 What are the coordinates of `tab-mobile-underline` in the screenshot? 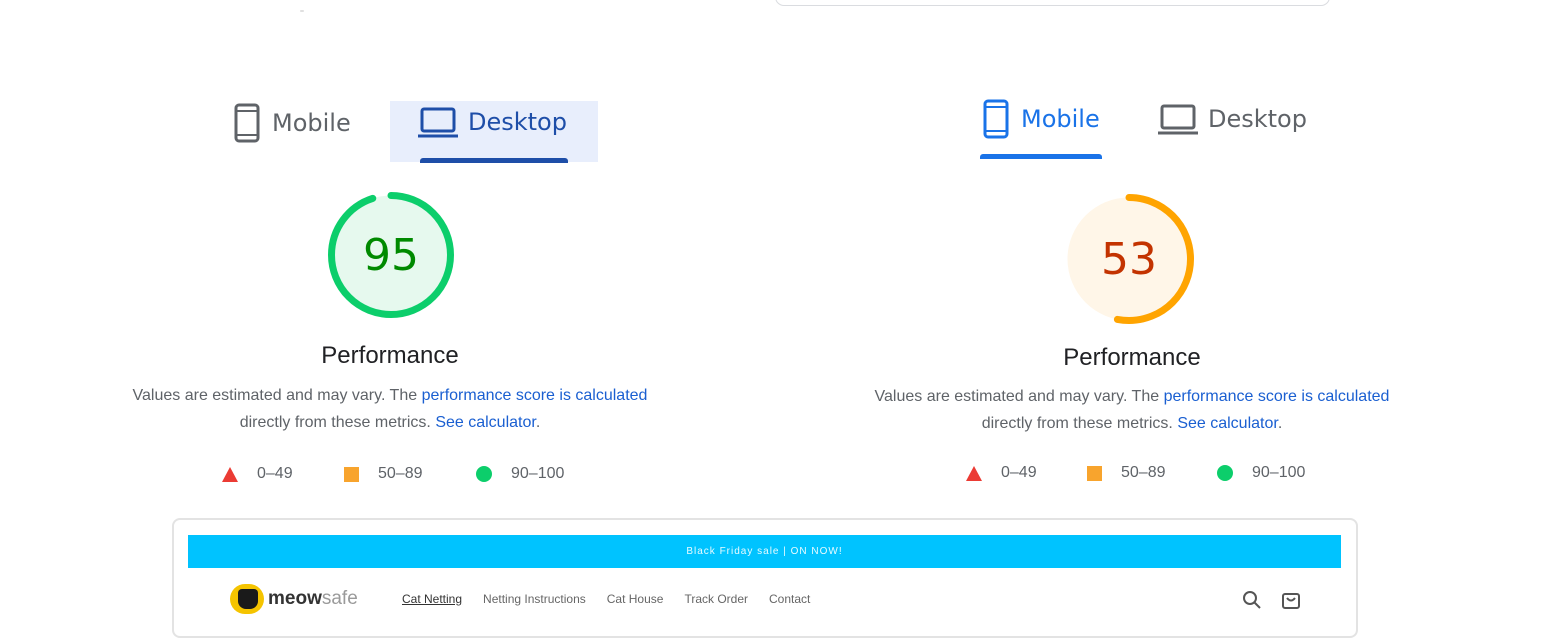 It's located at (1041, 156).